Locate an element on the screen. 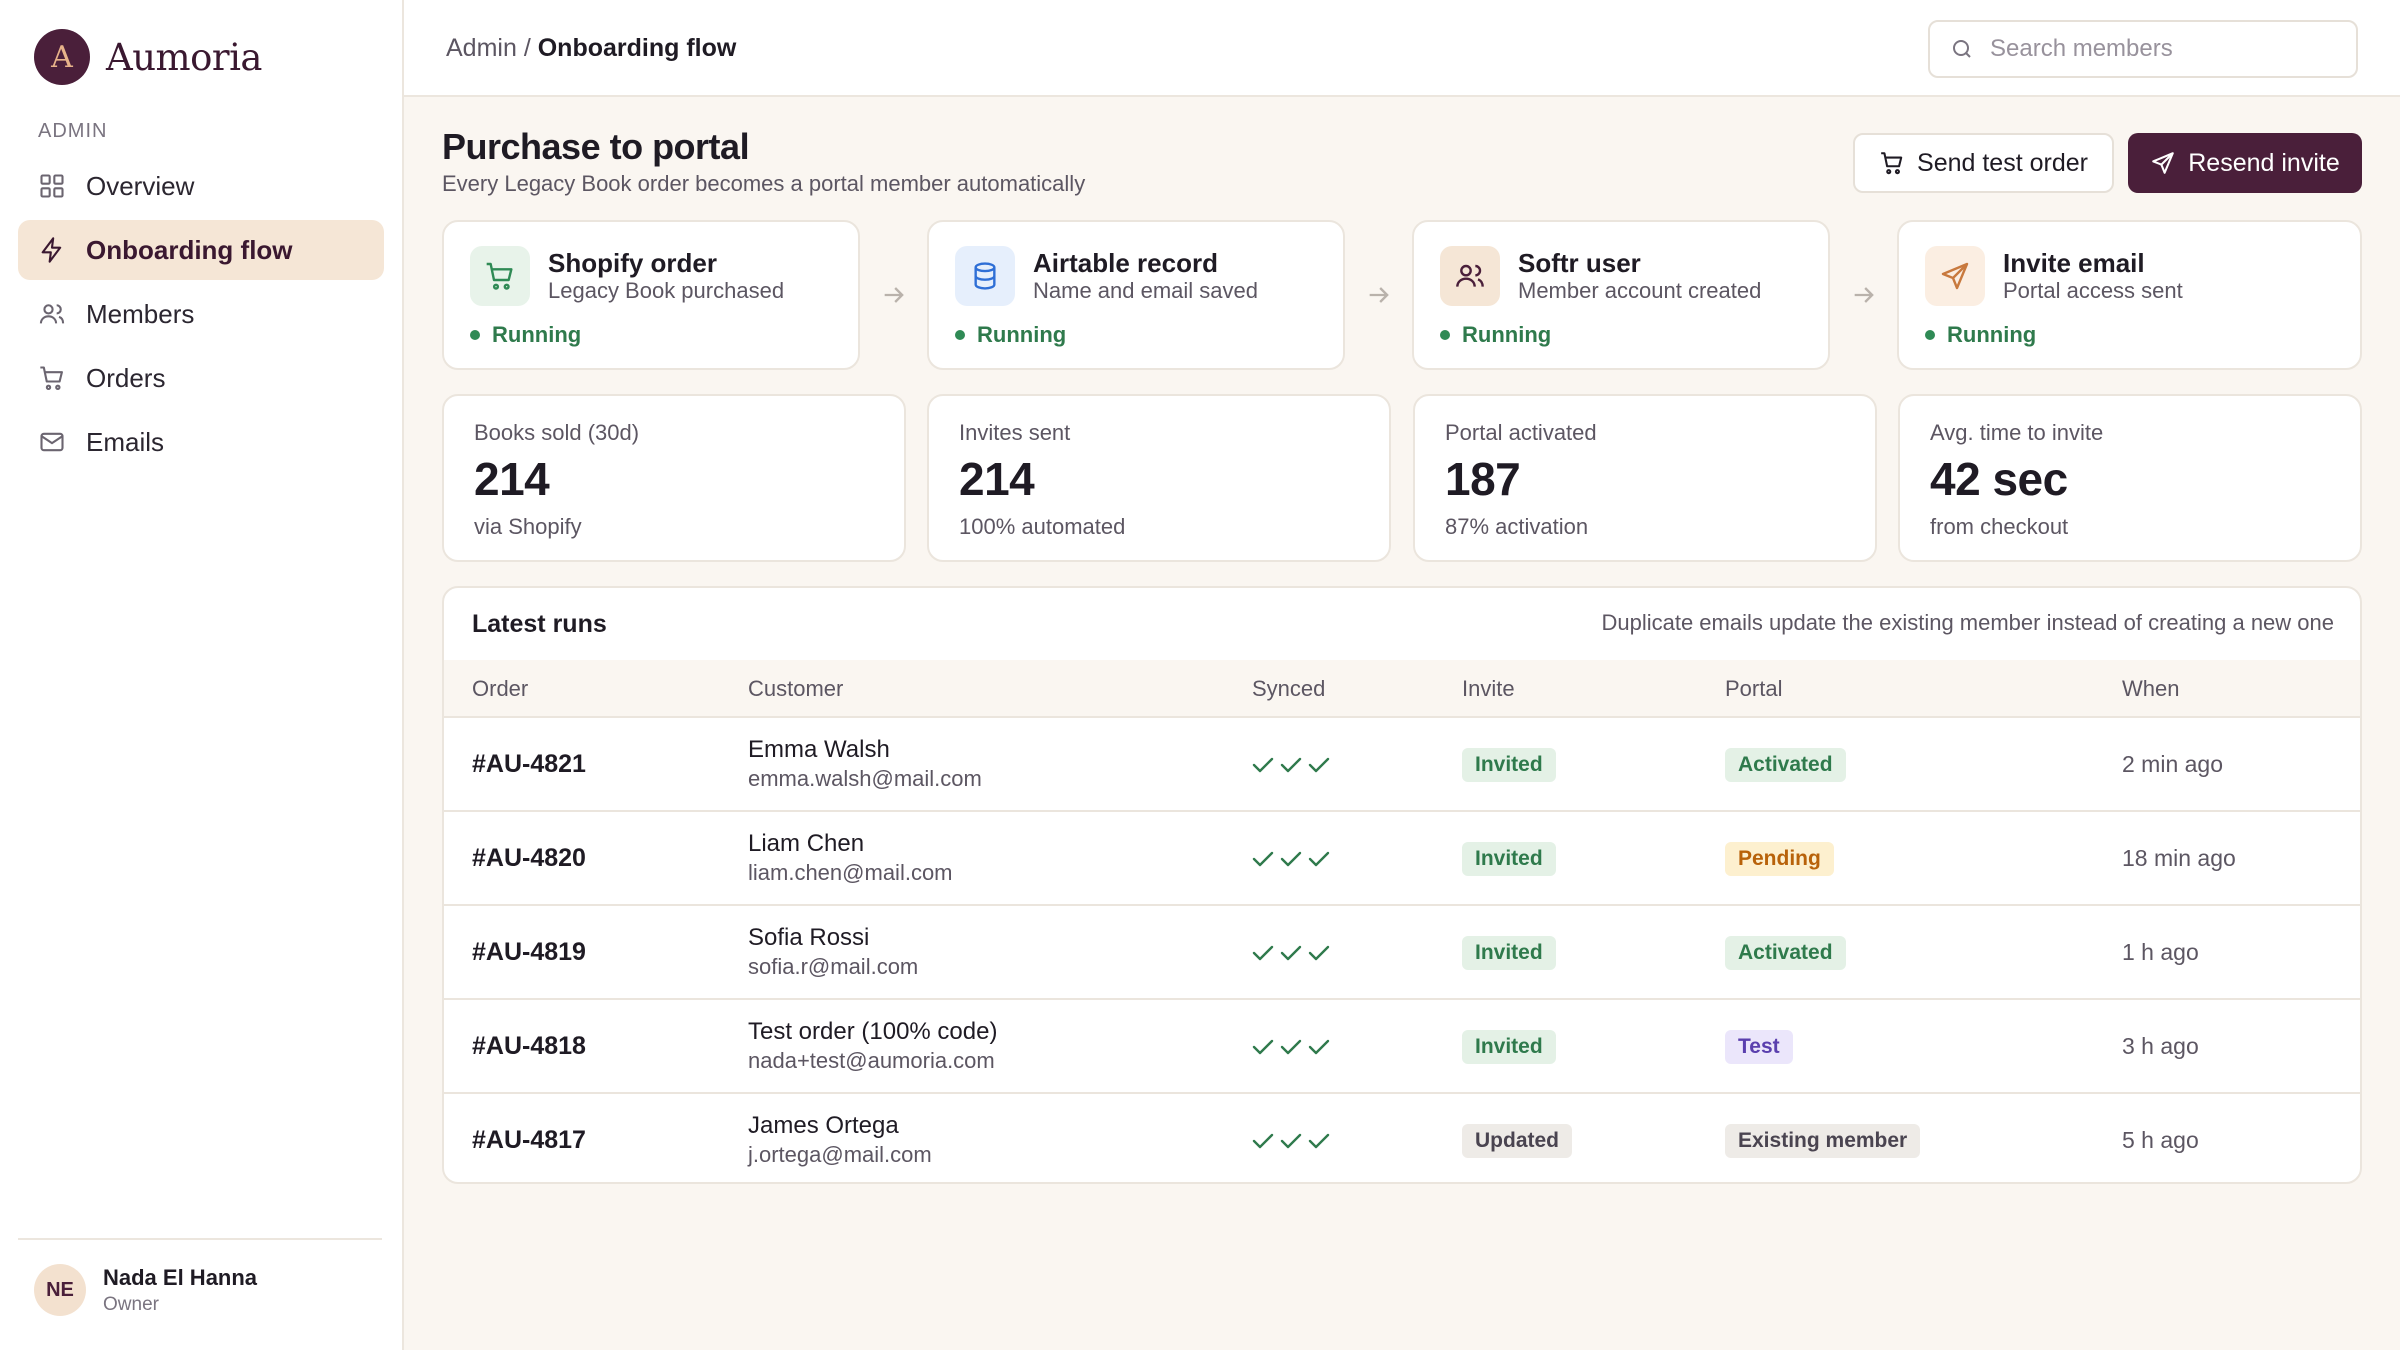  customer-email: j.ortega@mail.com is located at coordinates (840, 1154).